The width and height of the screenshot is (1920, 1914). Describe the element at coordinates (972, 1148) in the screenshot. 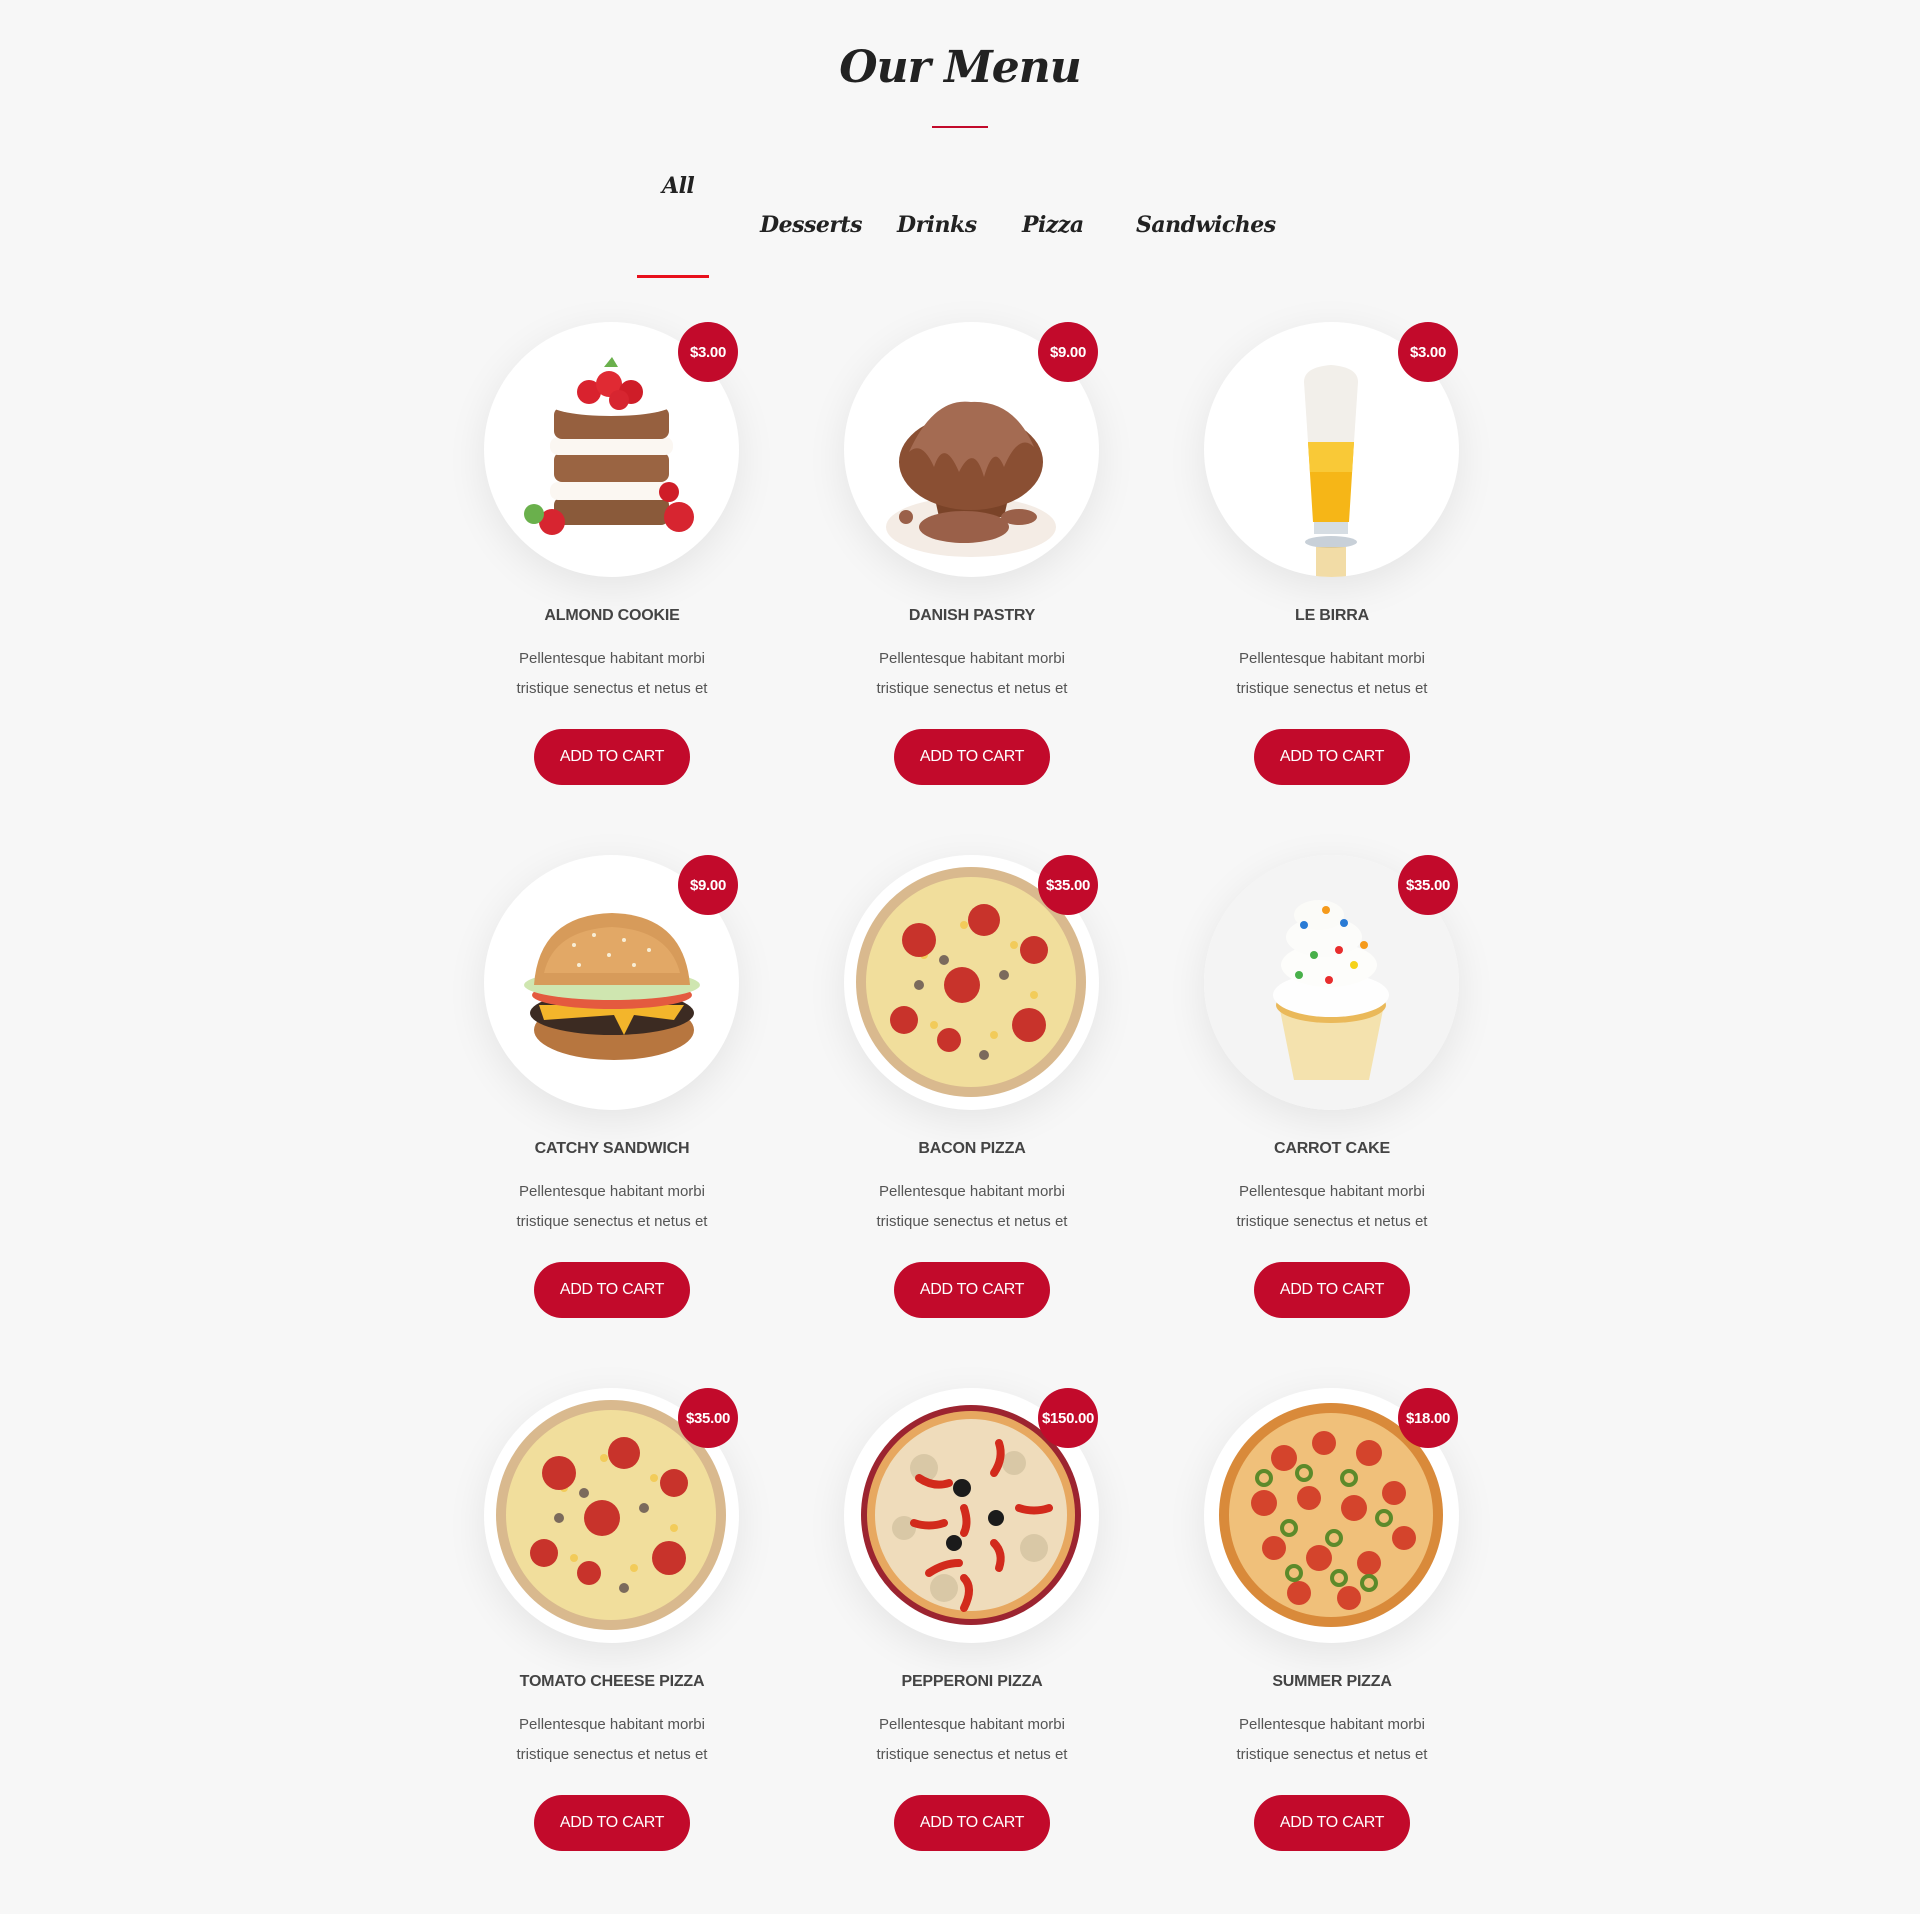

I see `item-name: Bacon Pizza` at that location.